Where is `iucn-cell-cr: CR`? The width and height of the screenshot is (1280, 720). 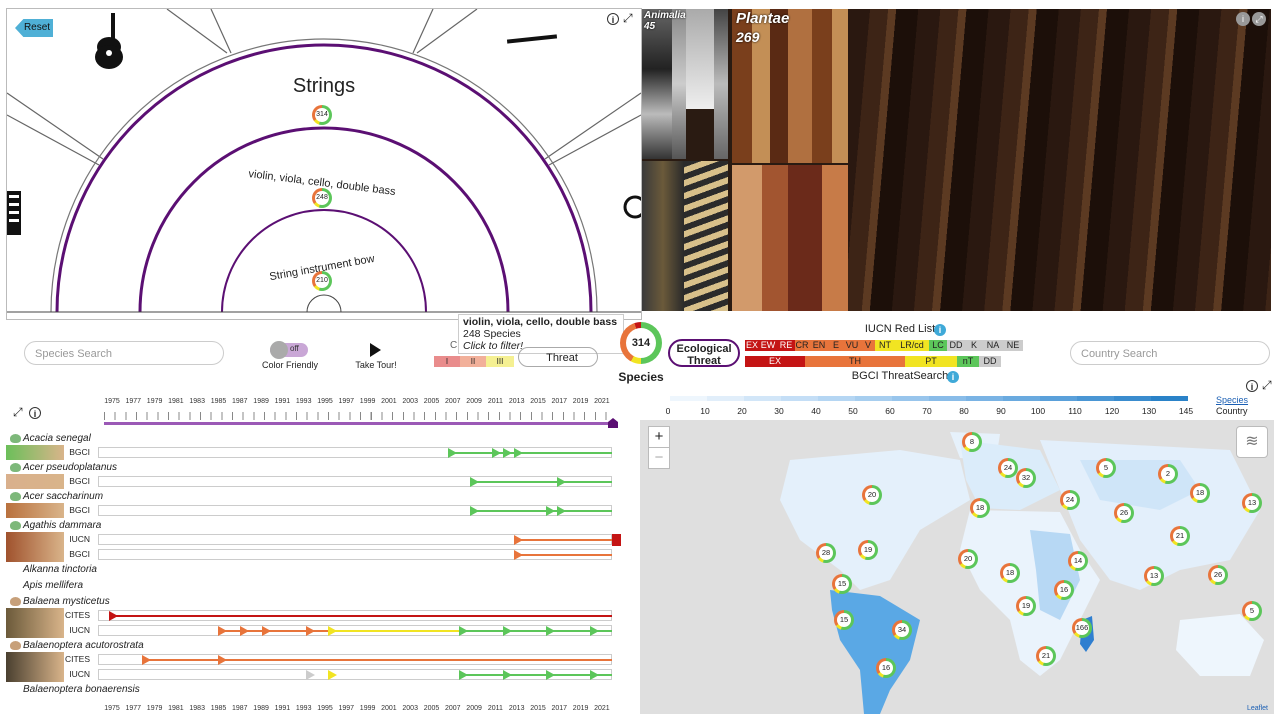
iucn-cell-cr: CR is located at coordinates (802, 345).